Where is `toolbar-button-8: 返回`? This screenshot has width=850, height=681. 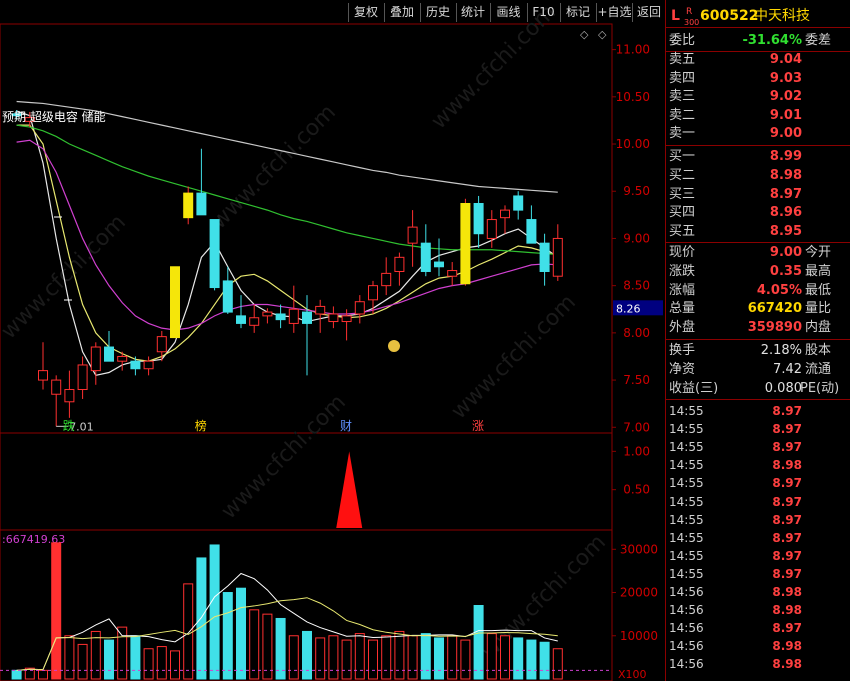 toolbar-button-8: 返回 is located at coordinates (648, 12).